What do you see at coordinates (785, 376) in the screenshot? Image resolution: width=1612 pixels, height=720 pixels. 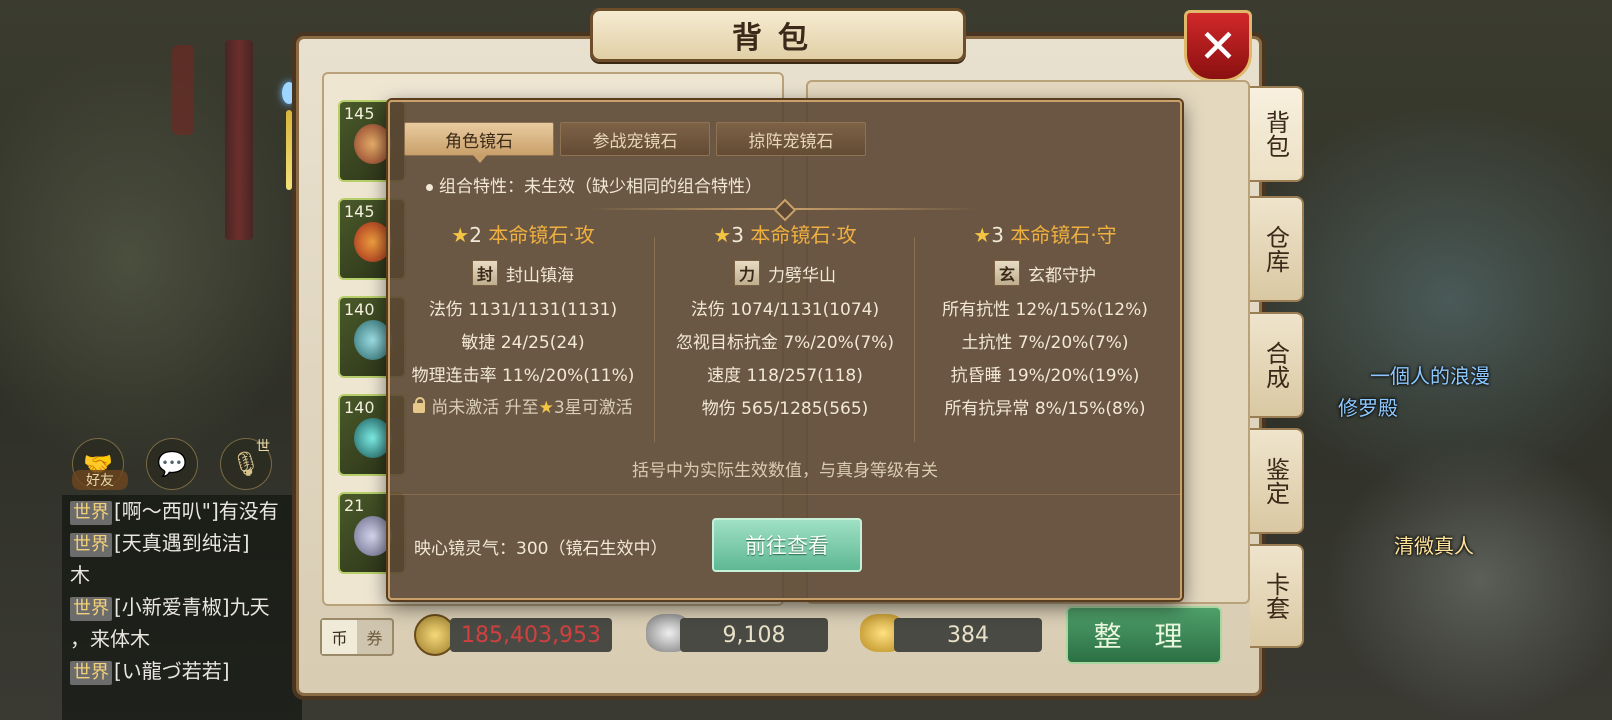 I see `stone-attr: 速度 118/257(118)` at bounding box center [785, 376].